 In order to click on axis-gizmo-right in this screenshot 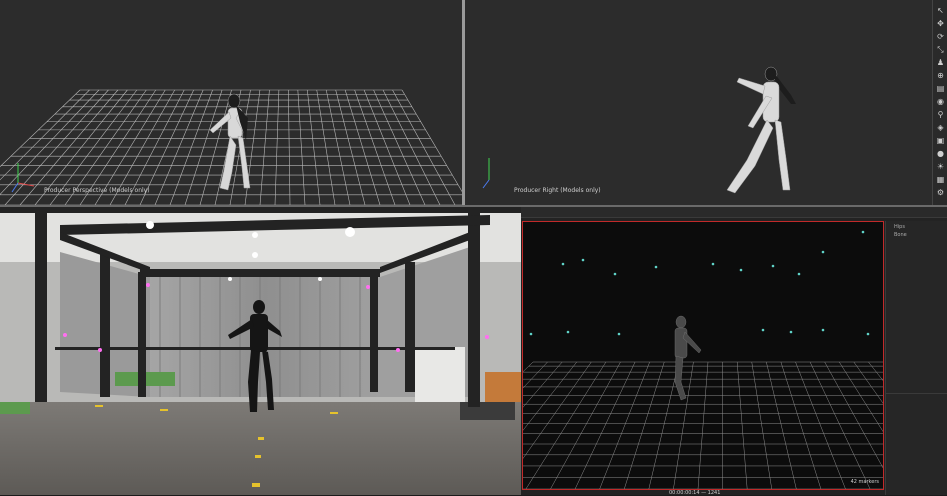, I will do `click(486, 173)`.